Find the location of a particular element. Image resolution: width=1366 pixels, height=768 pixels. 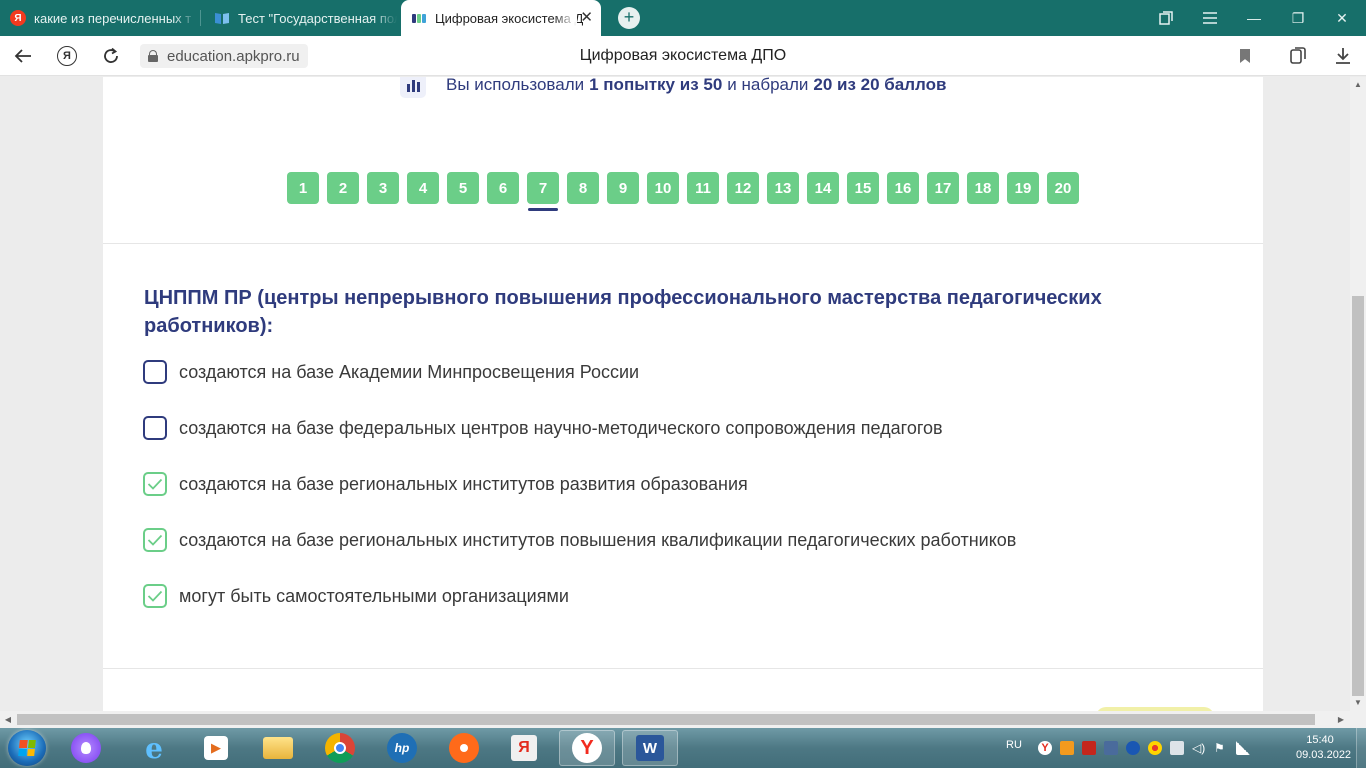

notes-tray-icon is located at coordinates (1067, 748).